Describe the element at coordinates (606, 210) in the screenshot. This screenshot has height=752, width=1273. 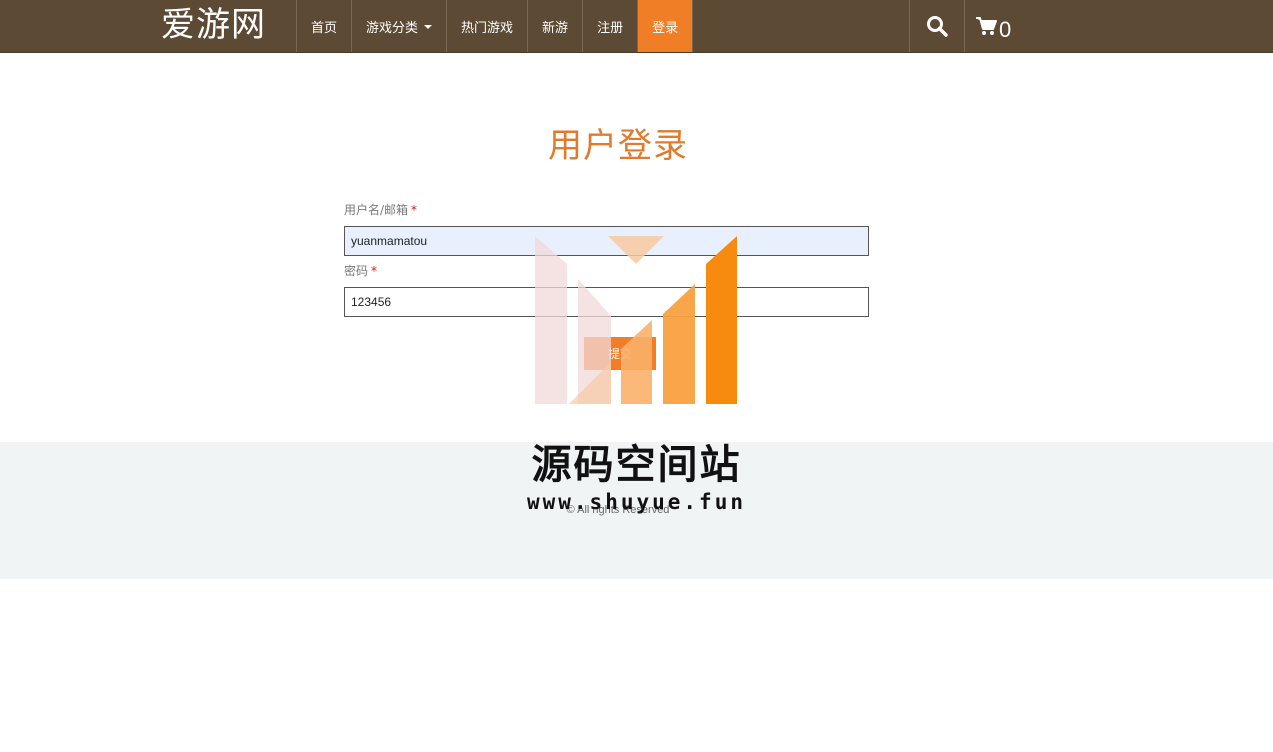
I see `username-label: 用户名/邮箱 *` at that location.